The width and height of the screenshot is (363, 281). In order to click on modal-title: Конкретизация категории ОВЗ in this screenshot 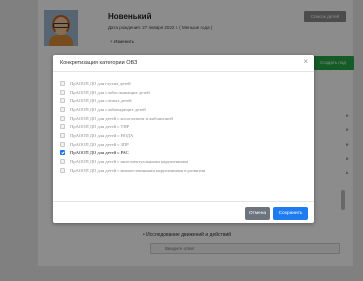, I will do `click(99, 63)`.